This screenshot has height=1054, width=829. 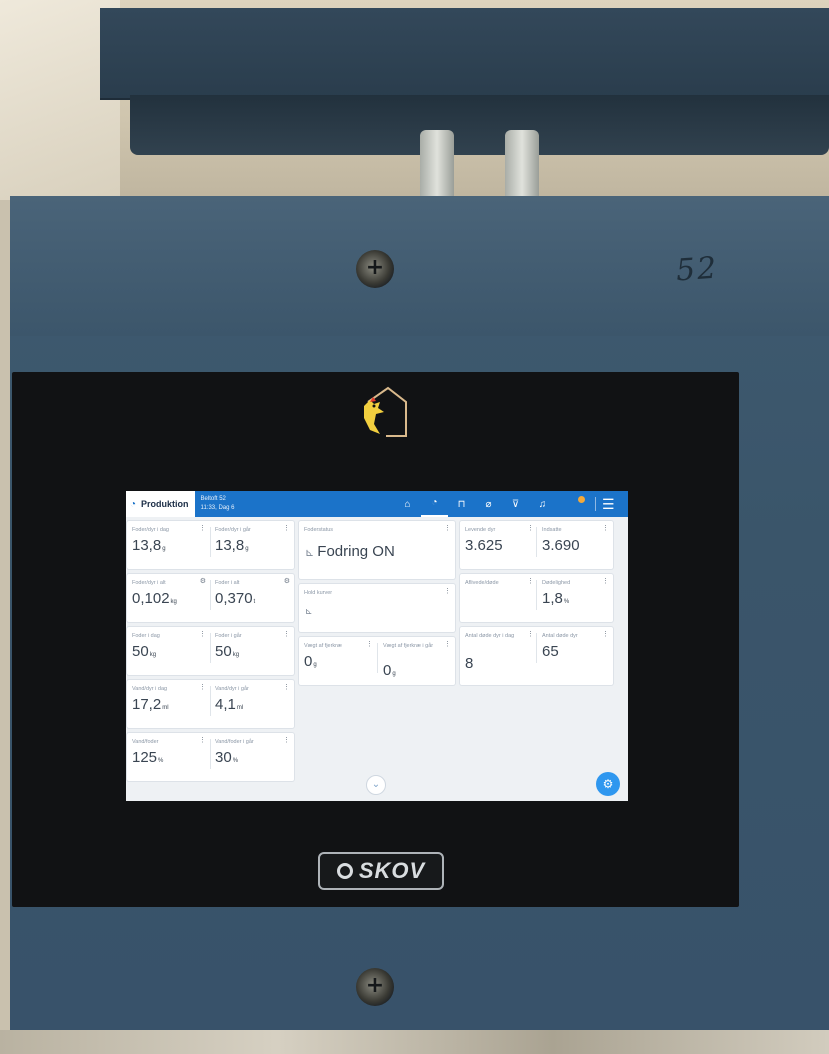 I want to click on thermometer-icon: ⌀, so click(x=488, y=504).